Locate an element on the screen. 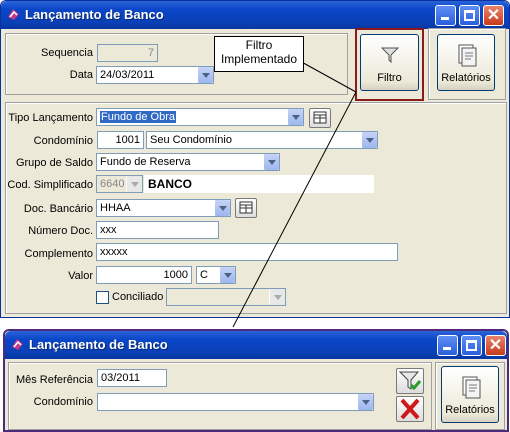  app-icon is located at coordinates (17, 344).